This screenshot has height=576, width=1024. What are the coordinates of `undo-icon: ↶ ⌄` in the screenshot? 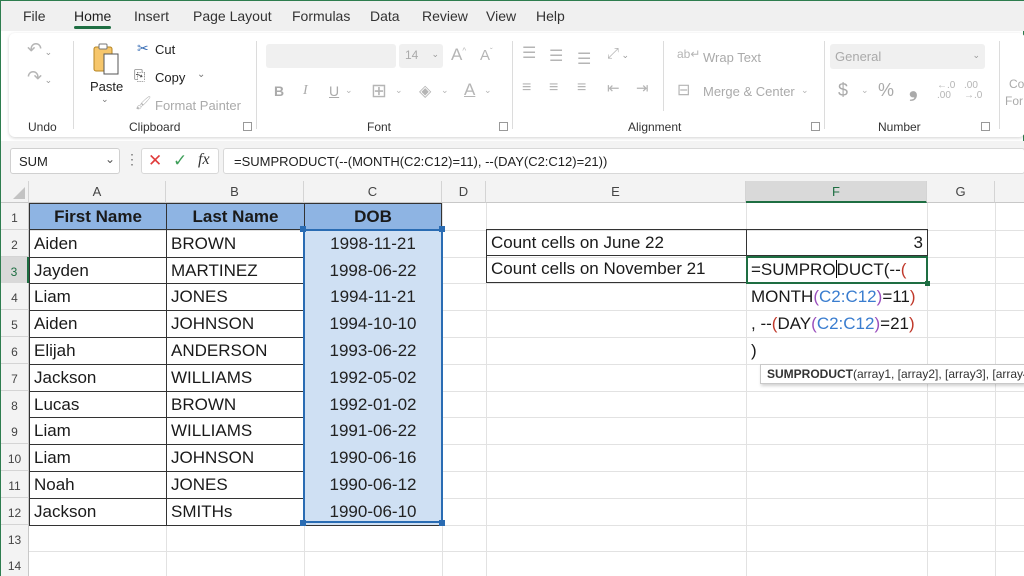 It's located at (39, 49).